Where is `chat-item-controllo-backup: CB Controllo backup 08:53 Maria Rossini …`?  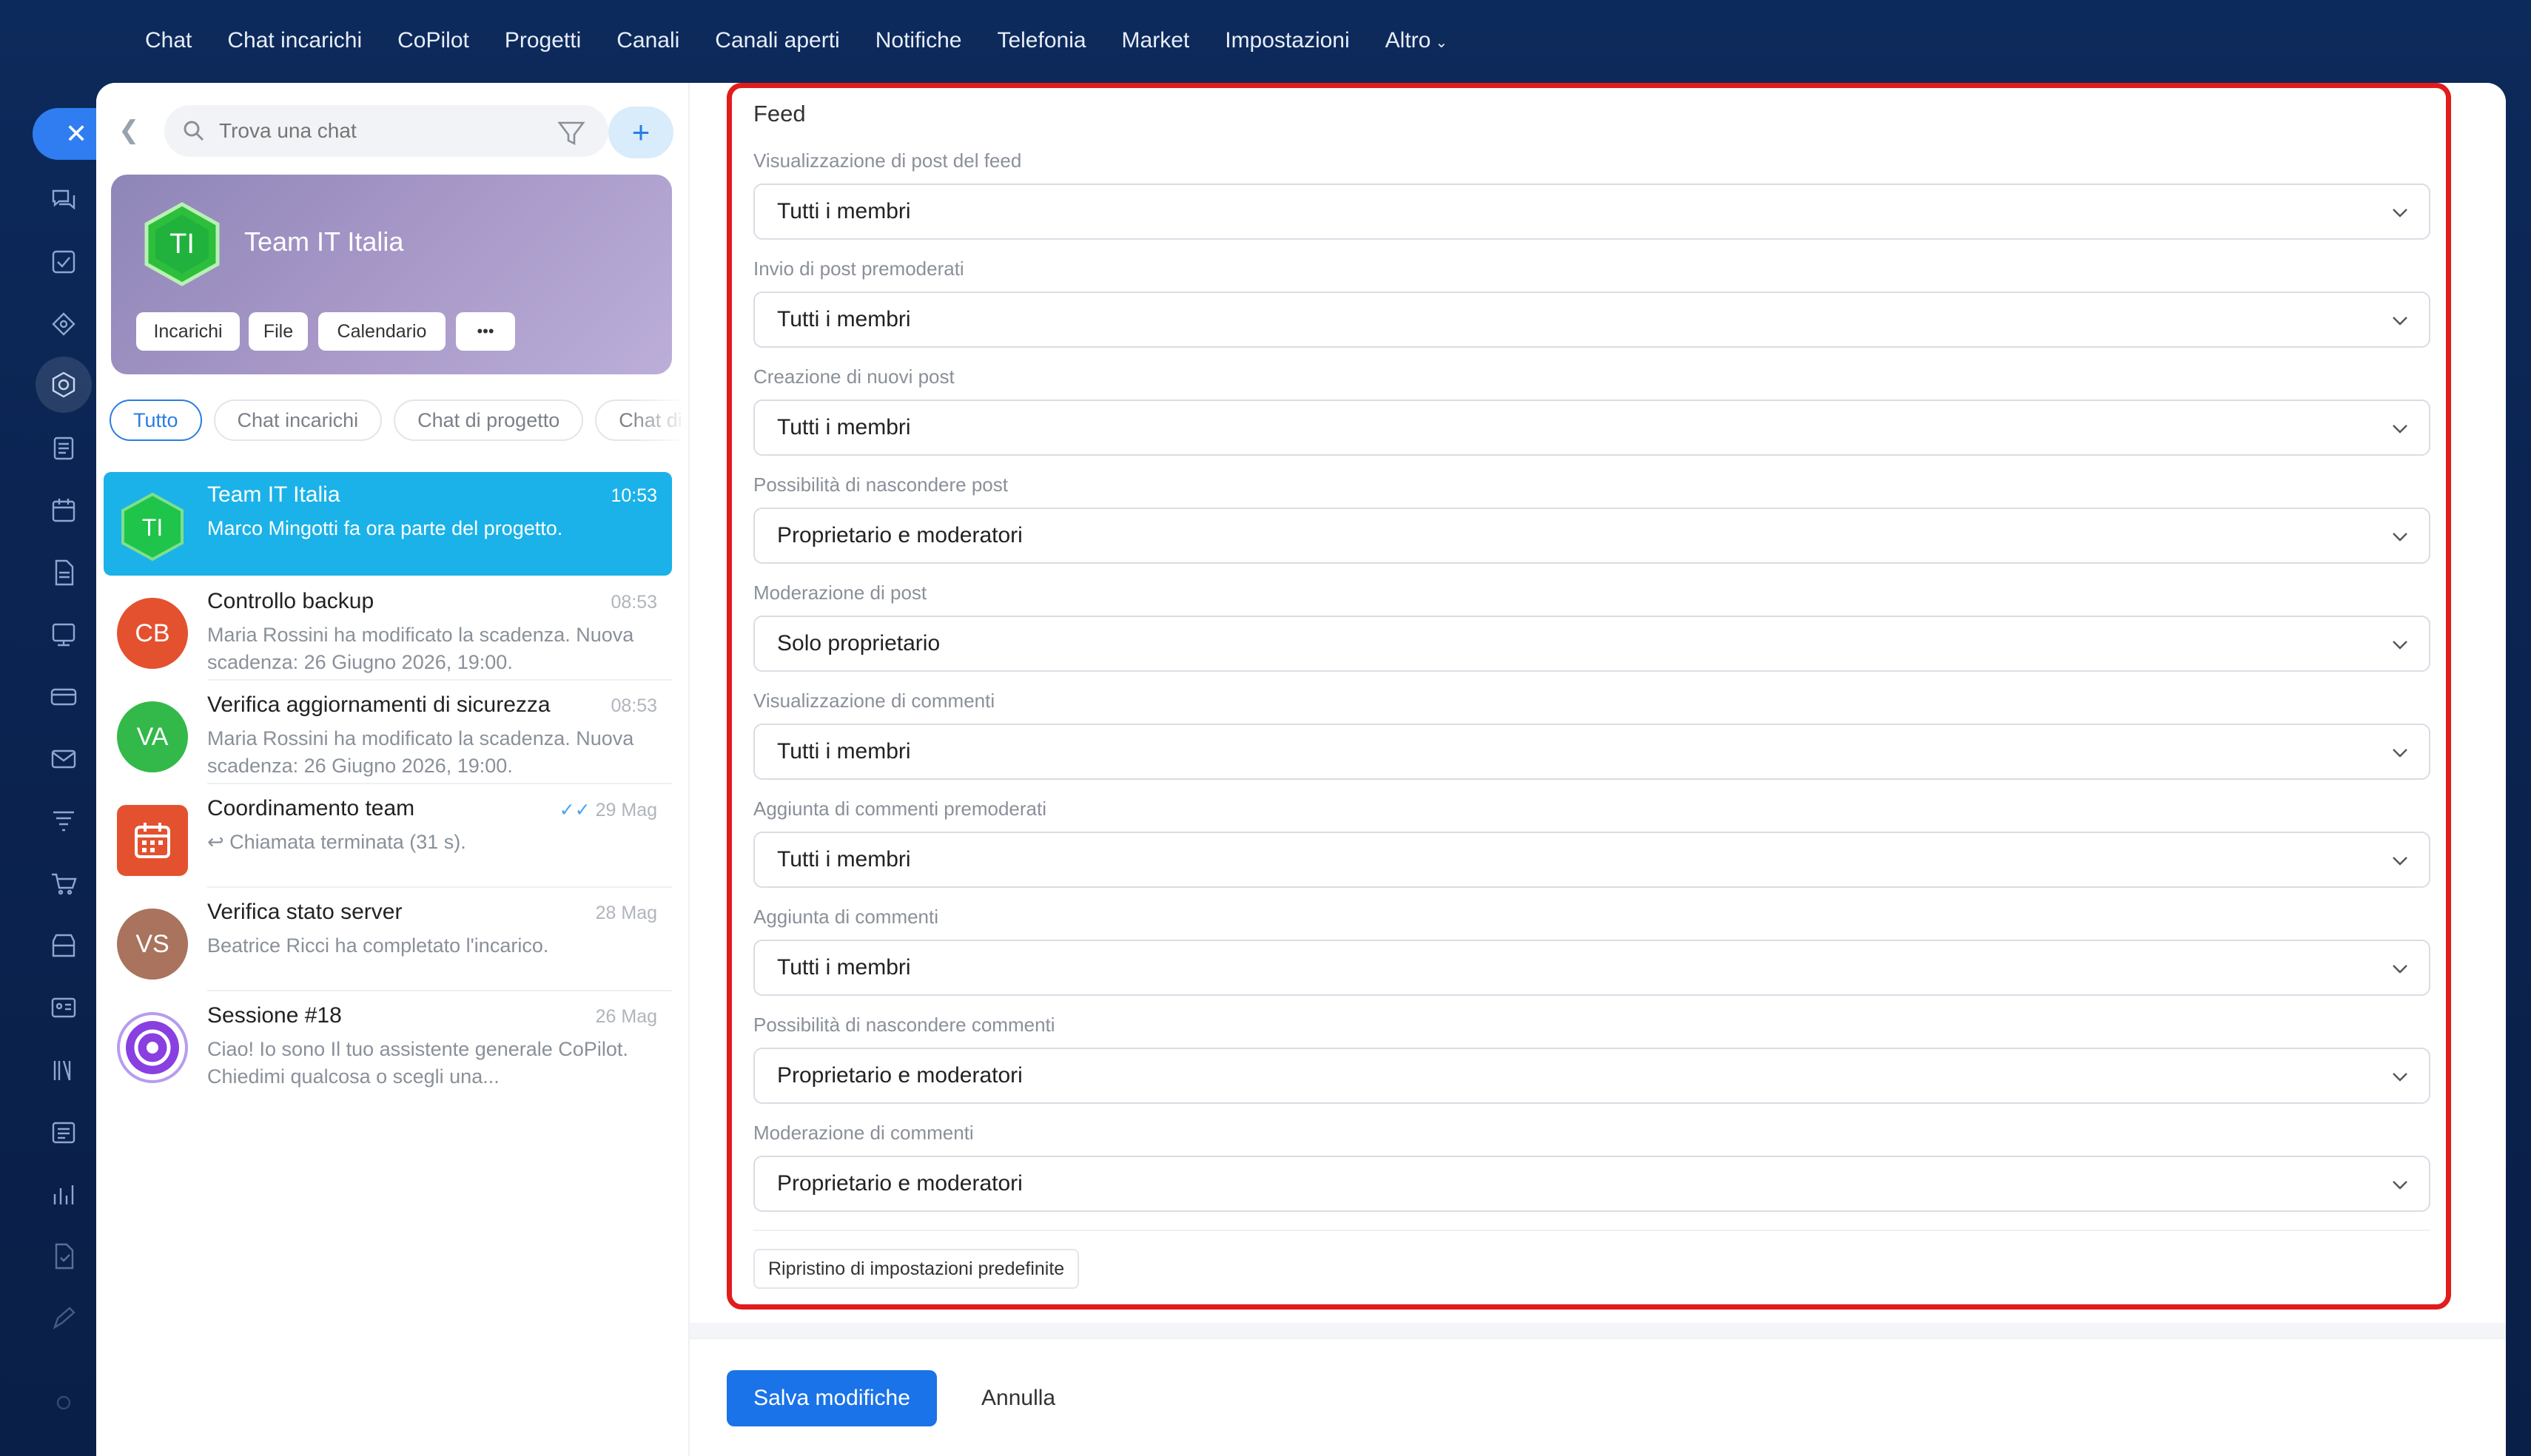 chat-item-controllo-backup: CB Controllo backup 08:53 Maria Rossini … is located at coordinates (388, 631).